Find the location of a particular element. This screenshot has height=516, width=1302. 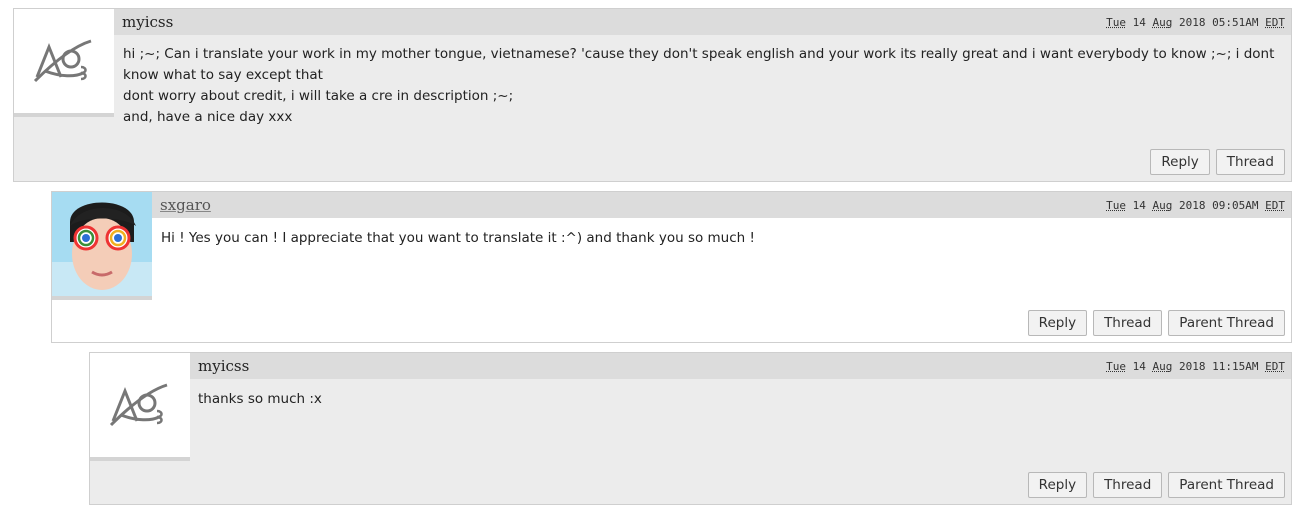

username: sxgaro is located at coordinates (185, 205).